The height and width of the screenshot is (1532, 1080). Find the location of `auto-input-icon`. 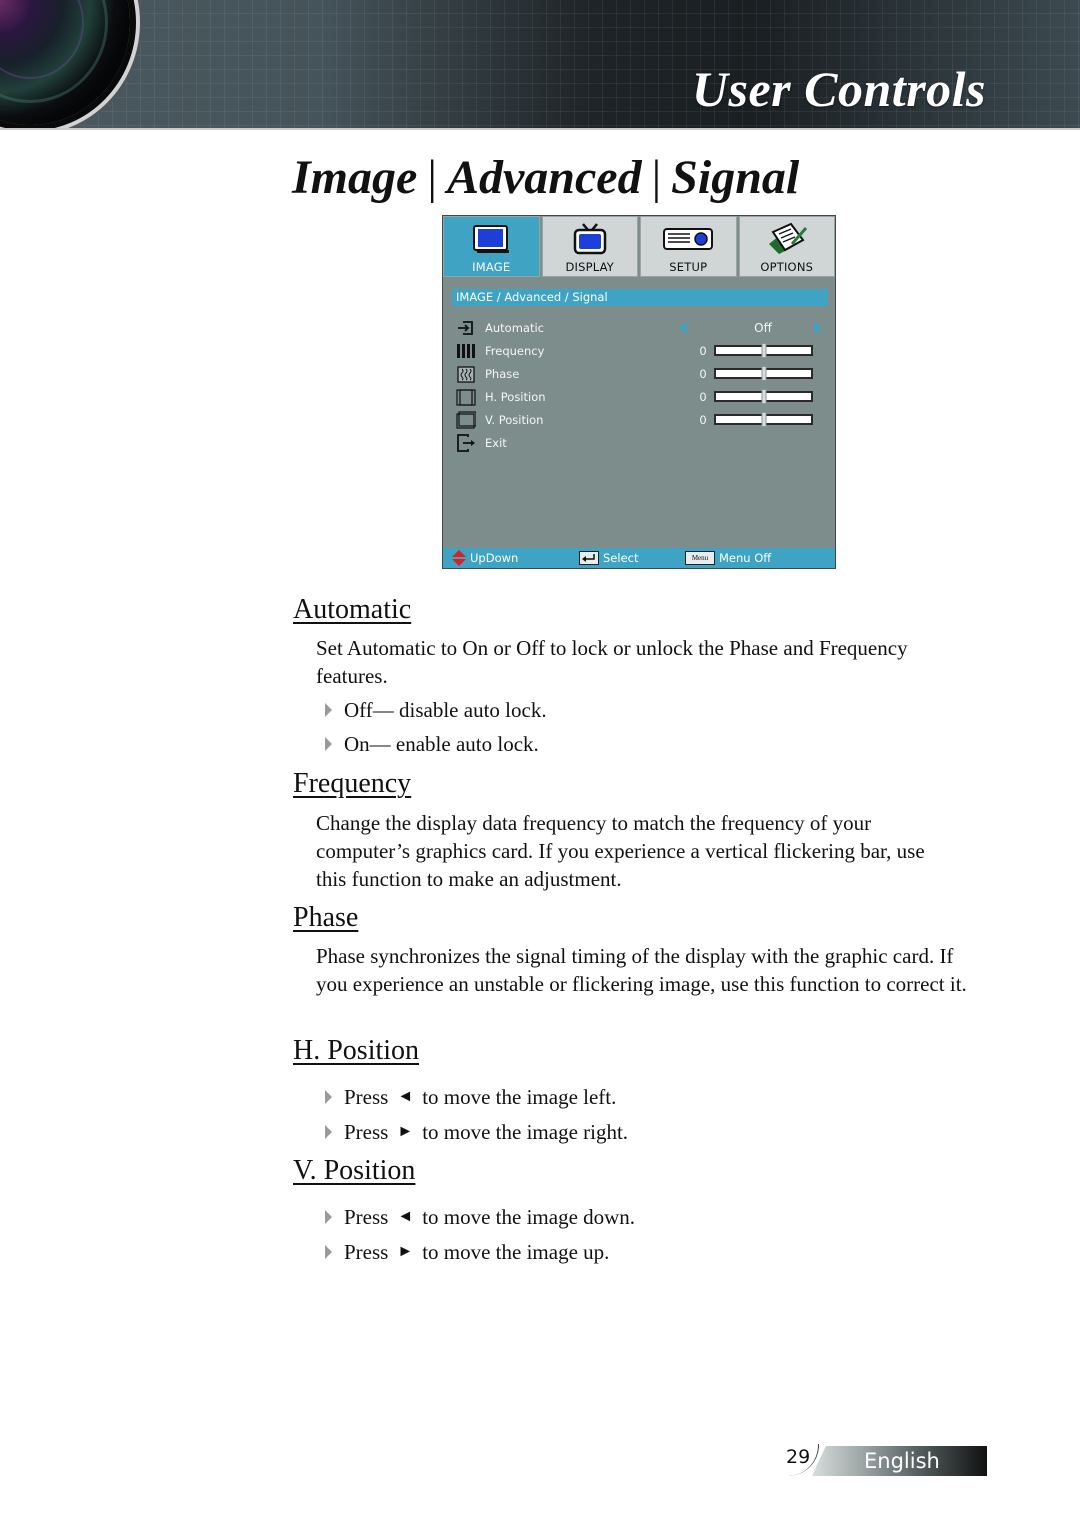

auto-input-icon is located at coordinates (466, 328).